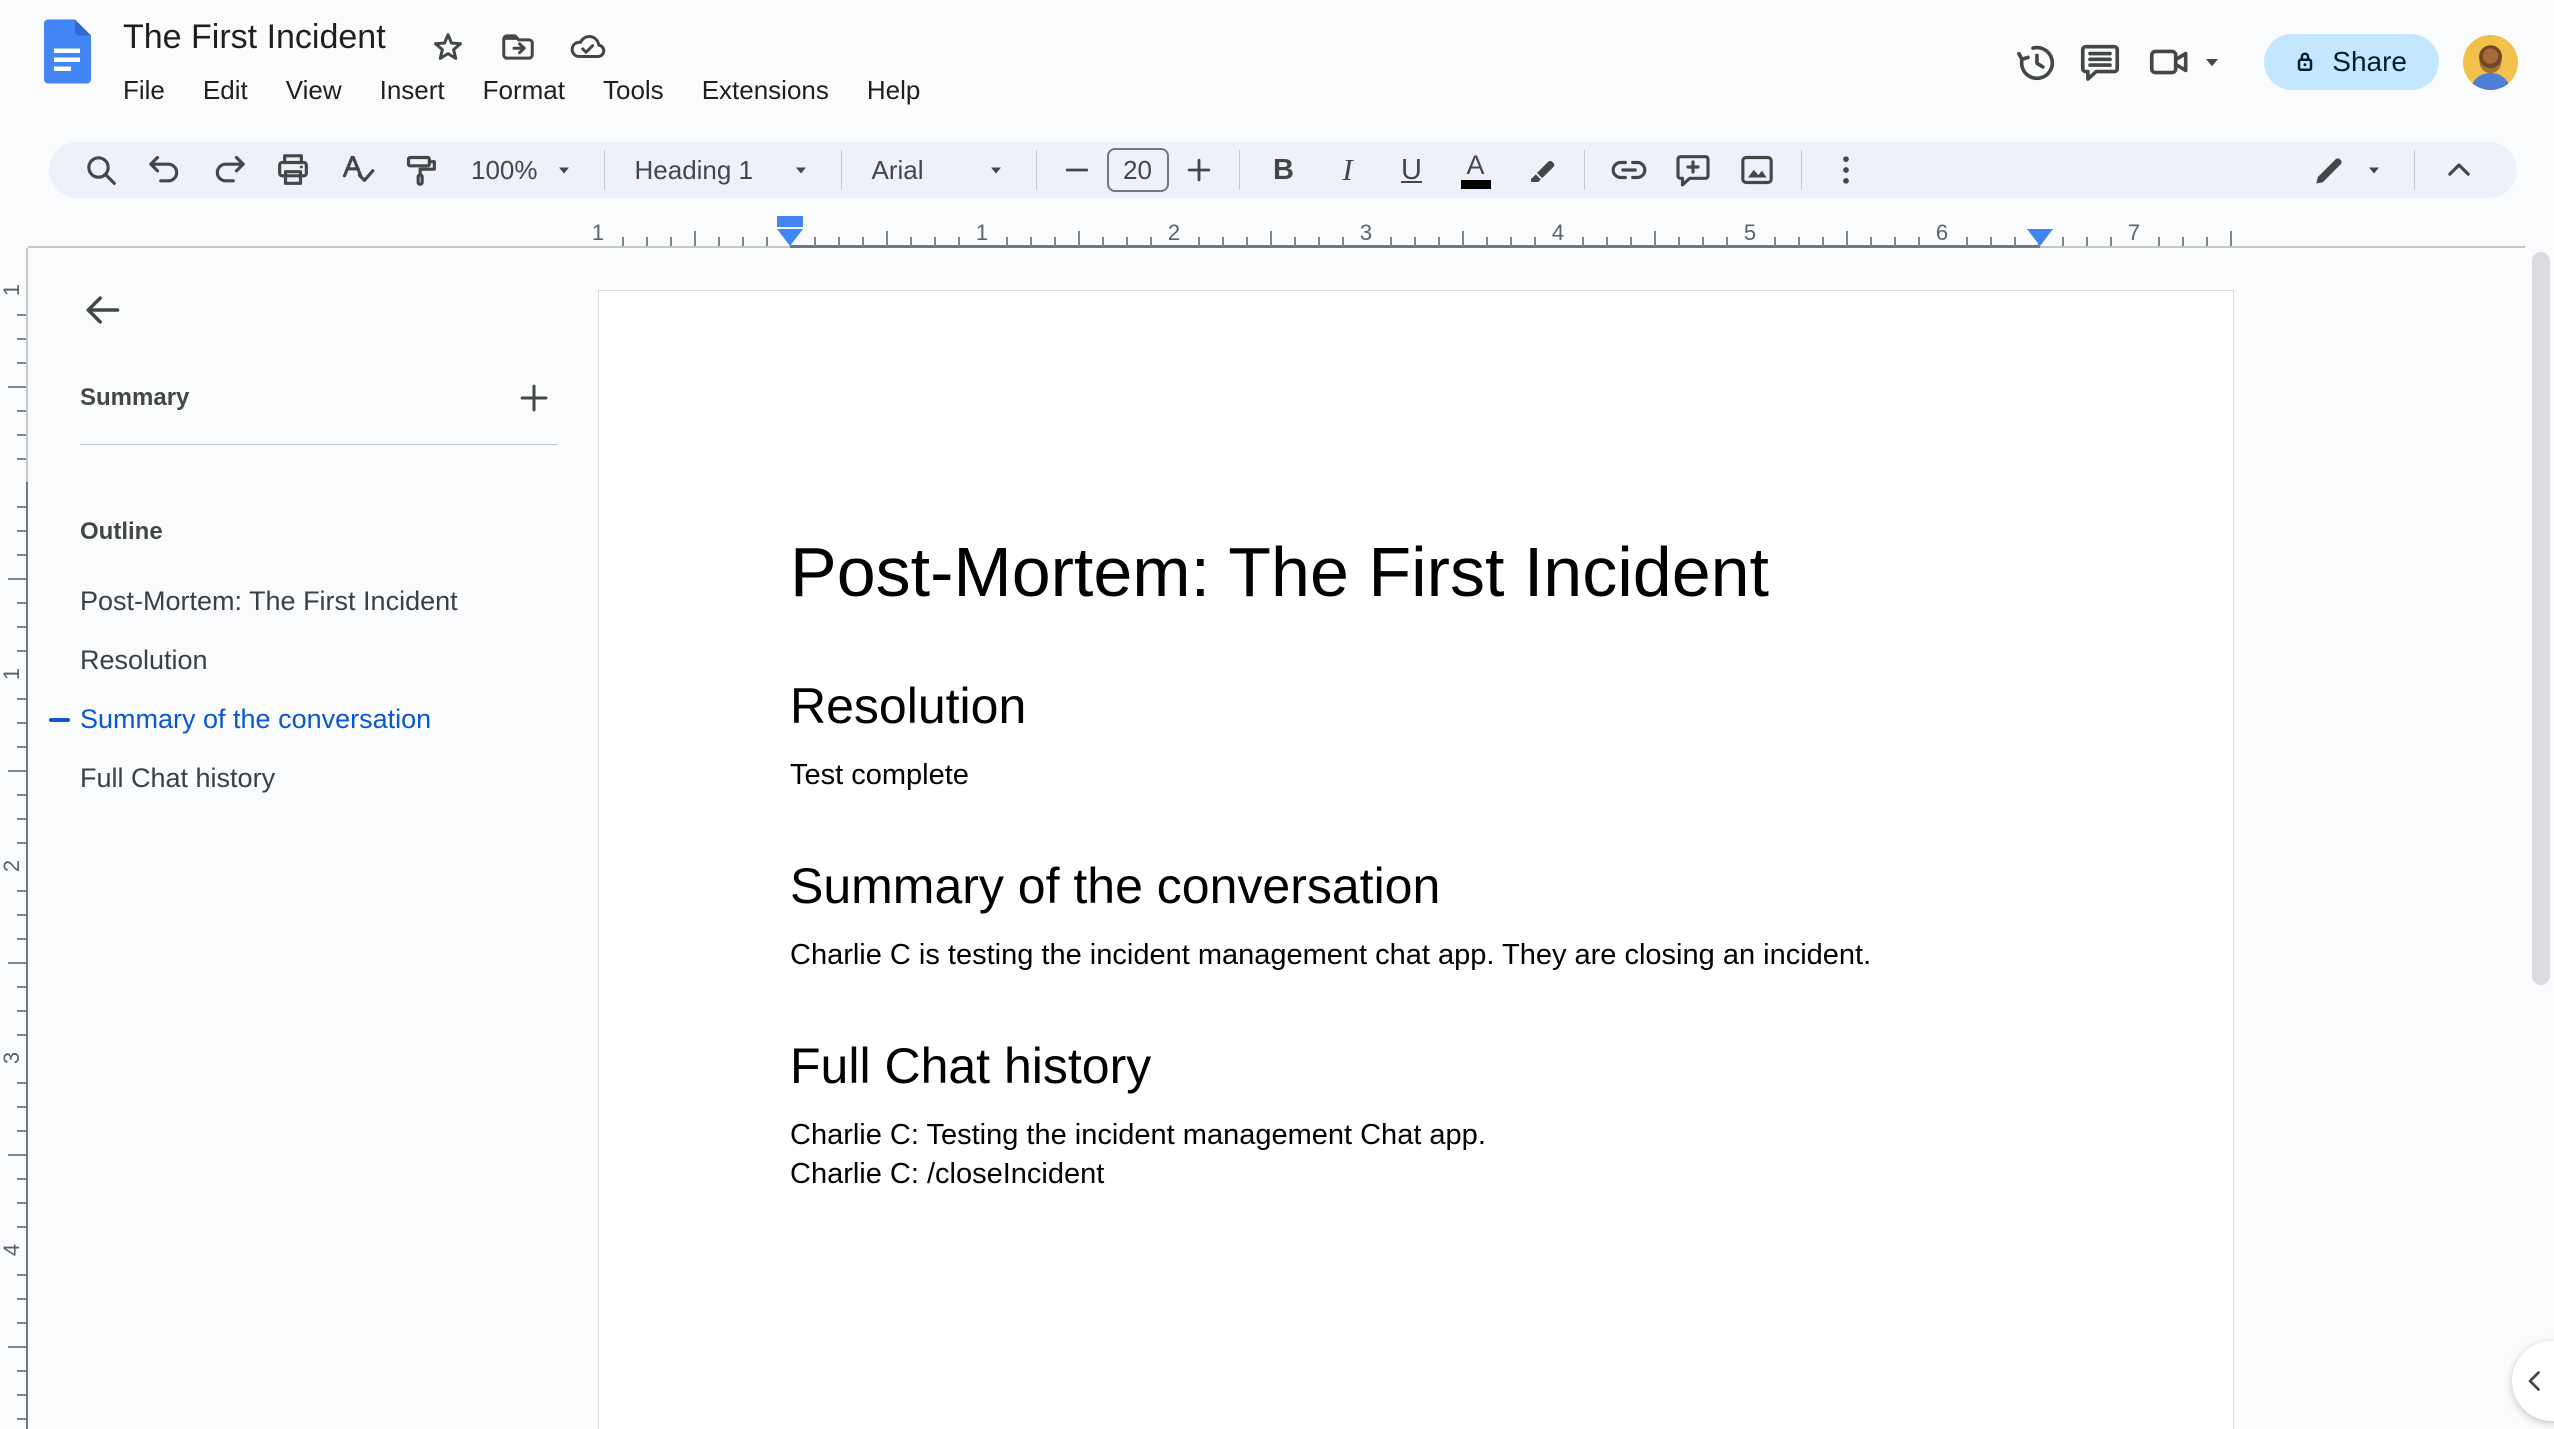 This screenshot has height=1429, width=2554. I want to click on highlight-color-button, so click(1540, 170).